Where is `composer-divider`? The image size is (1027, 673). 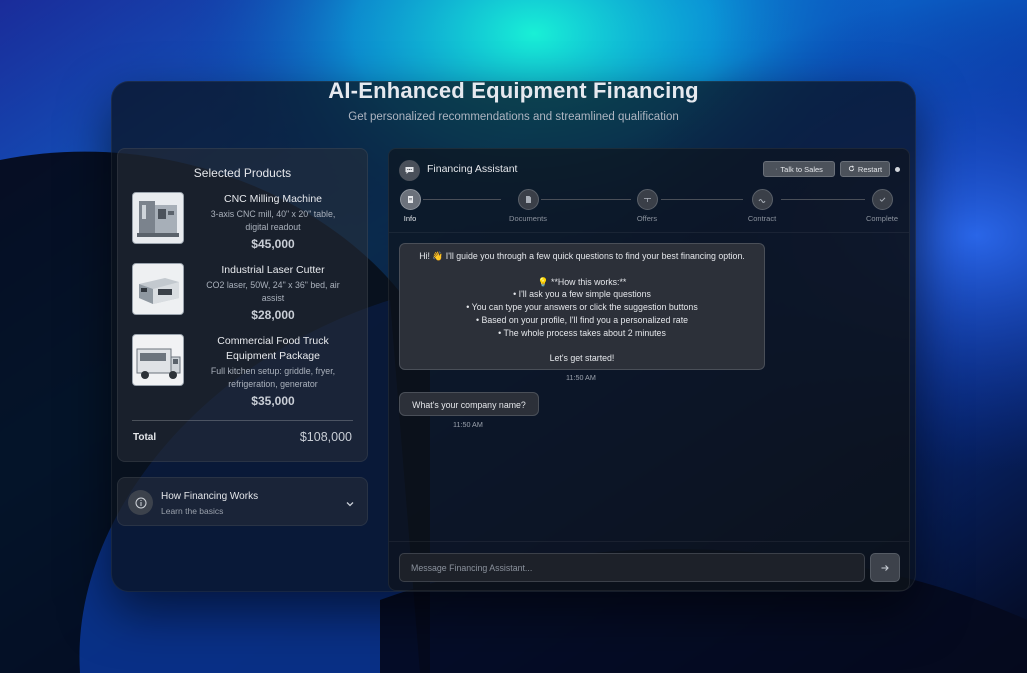
composer-divider is located at coordinates (649, 541).